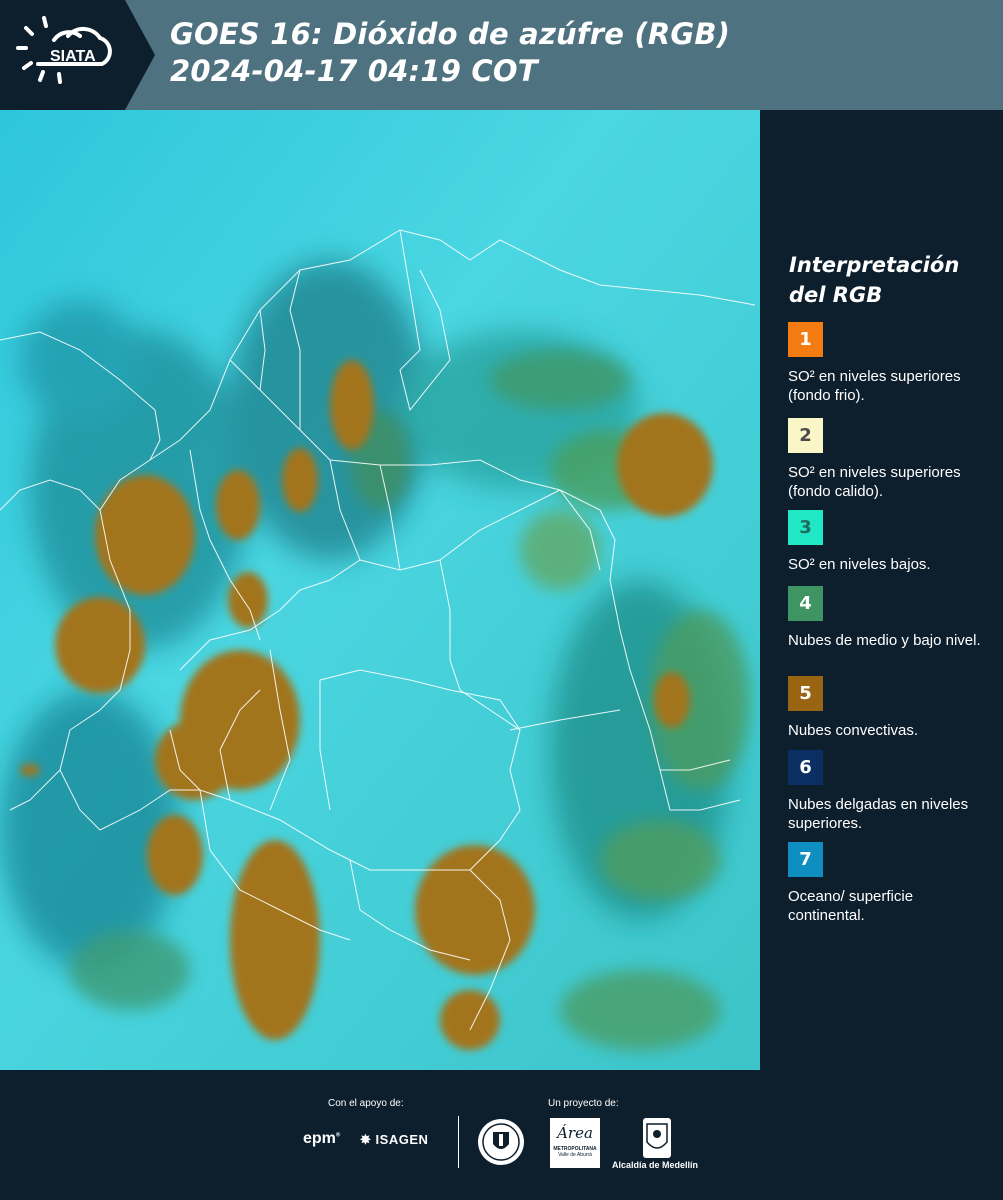 Image resolution: width=1003 pixels, height=1200 pixels. I want to click on svg-text: SIATA, so click(73, 56).